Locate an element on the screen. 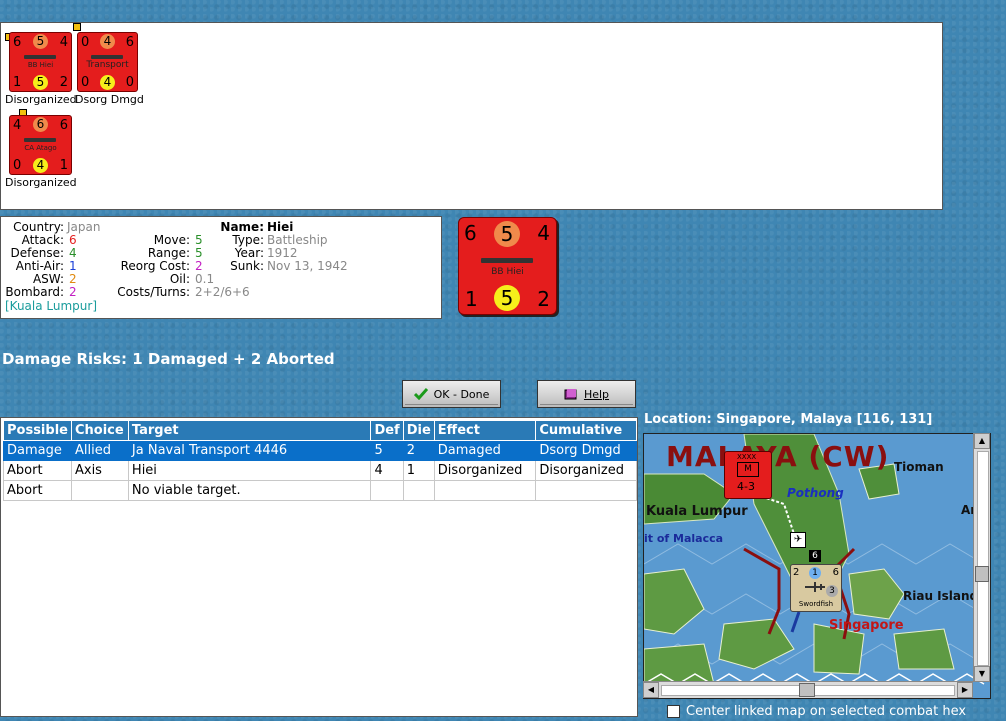  cell-cumulative: Disorganized is located at coordinates (586, 470).